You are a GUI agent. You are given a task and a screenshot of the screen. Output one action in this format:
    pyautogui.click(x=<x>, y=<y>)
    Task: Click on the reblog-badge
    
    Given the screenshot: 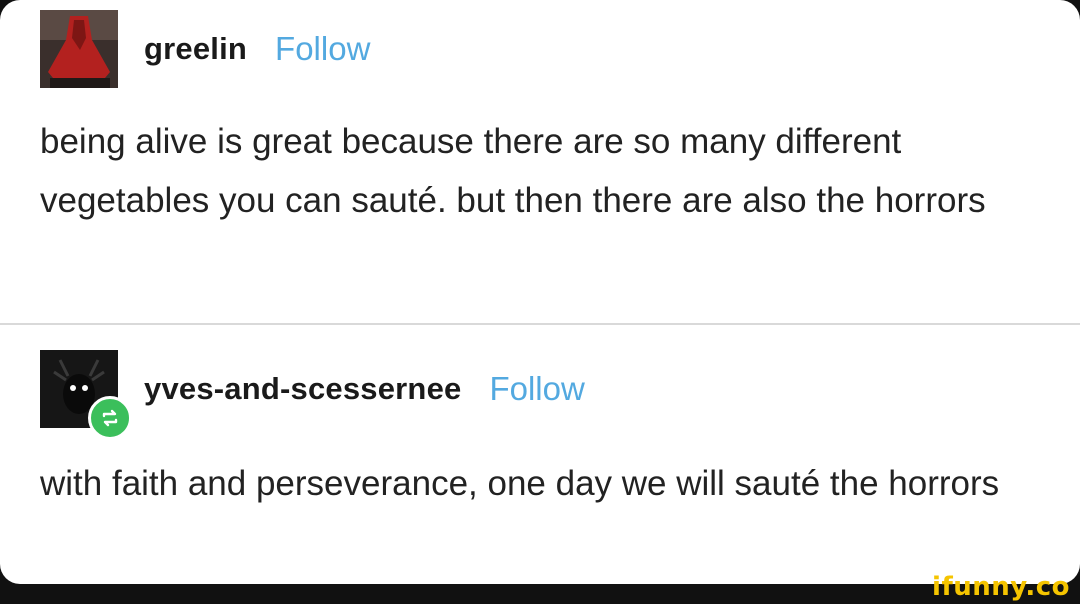 What is the action you would take?
    pyautogui.click(x=110, y=418)
    